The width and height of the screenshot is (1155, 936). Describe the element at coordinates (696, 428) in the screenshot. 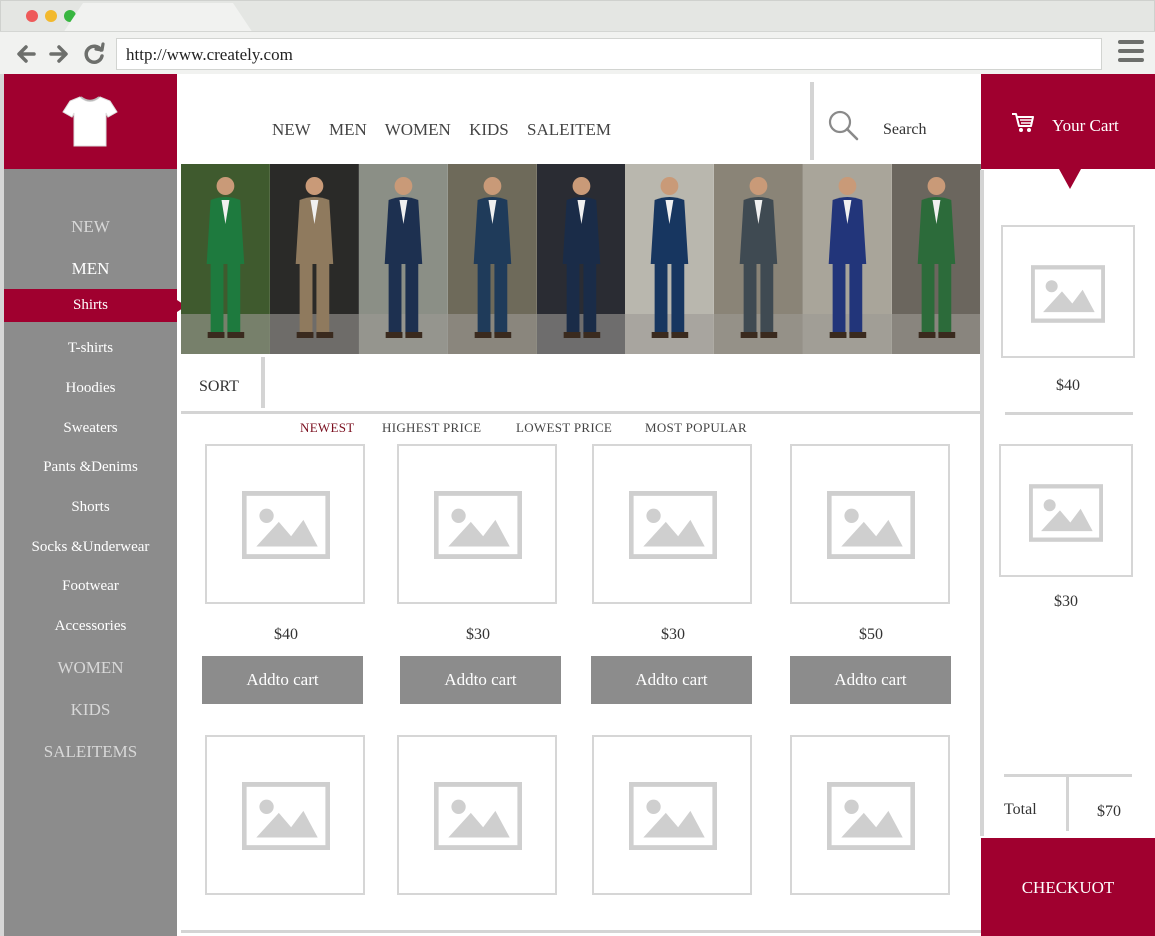

I see `sort-most-popular: MOST POPULAR` at that location.